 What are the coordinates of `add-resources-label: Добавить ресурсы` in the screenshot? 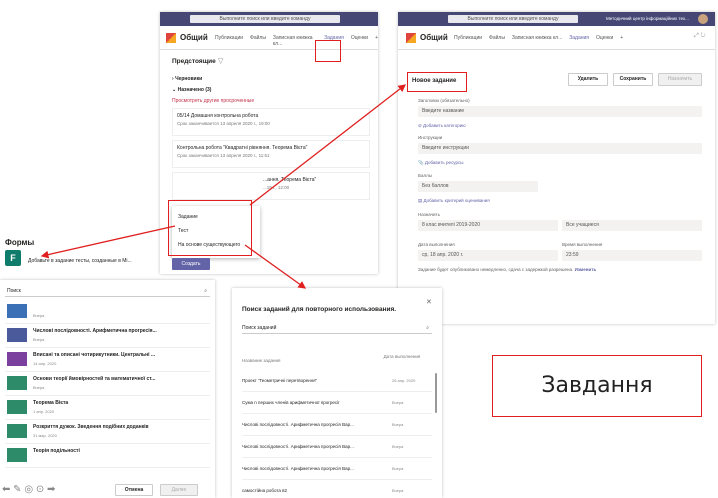 It's located at (444, 162).